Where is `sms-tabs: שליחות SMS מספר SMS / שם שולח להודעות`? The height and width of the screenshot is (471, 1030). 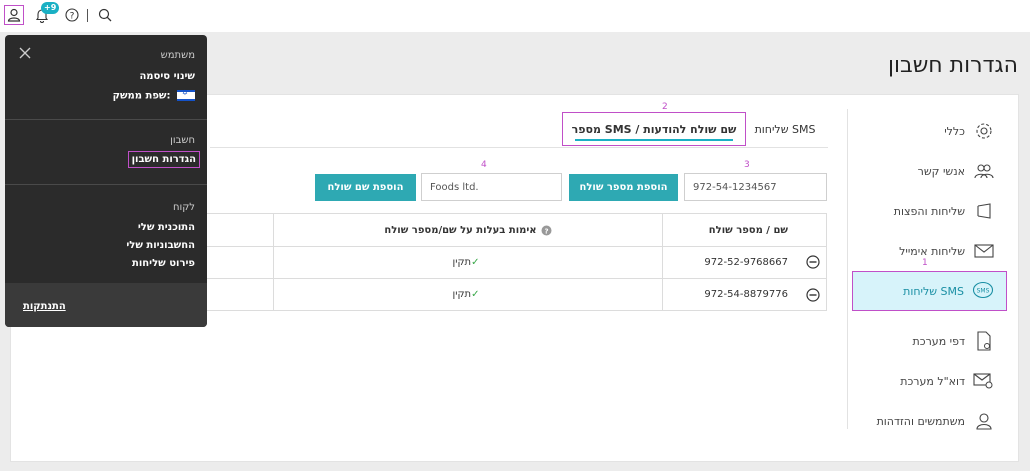
sms-tabs: שליחות SMS מספר SMS / שם שולח להודעות is located at coordinates (689, 129).